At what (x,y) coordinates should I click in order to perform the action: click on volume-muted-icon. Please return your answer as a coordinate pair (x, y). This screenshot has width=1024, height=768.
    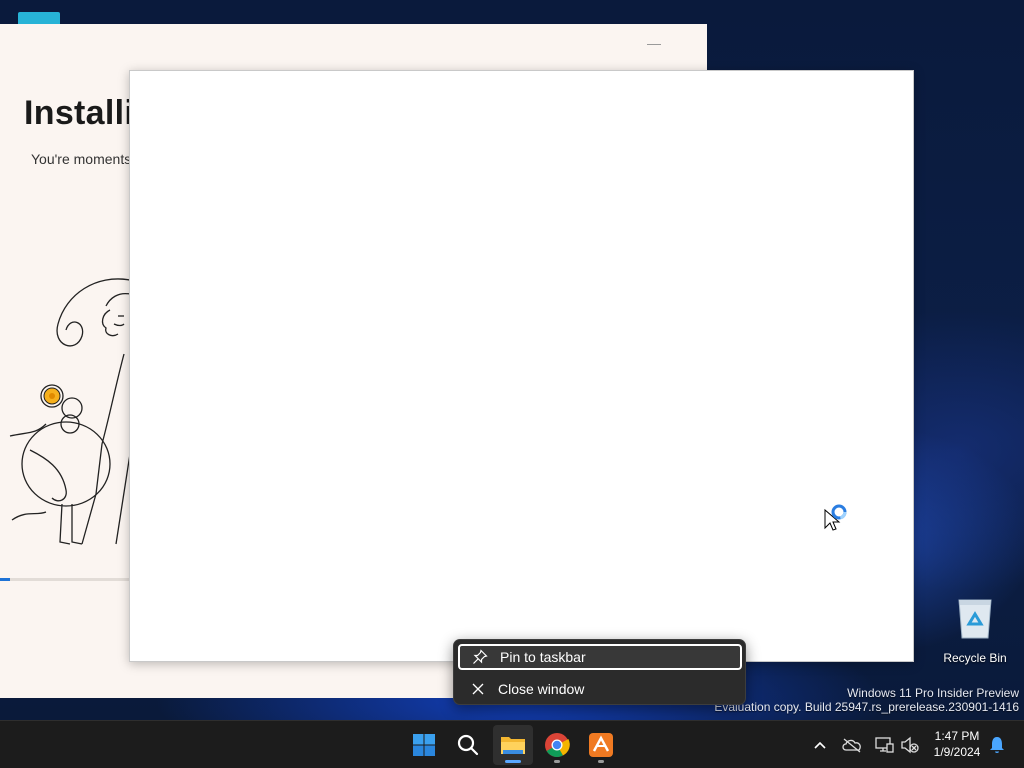
    Looking at the image, I should click on (910, 745).